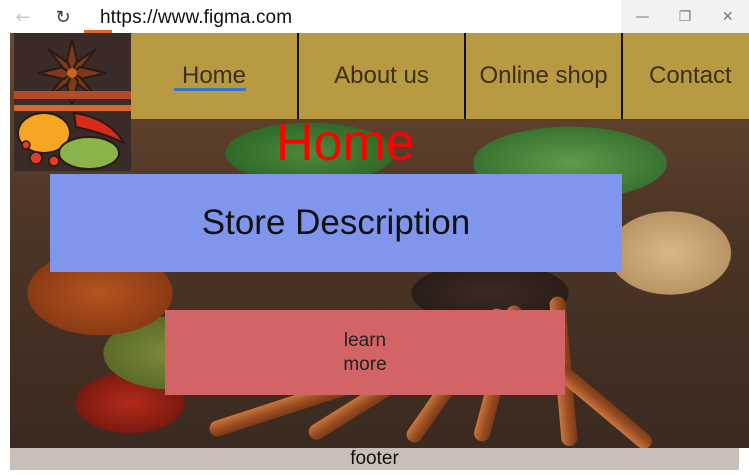 The height and width of the screenshot is (475, 749). What do you see at coordinates (210, 89) in the screenshot?
I see `active-indicator` at bounding box center [210, 89].